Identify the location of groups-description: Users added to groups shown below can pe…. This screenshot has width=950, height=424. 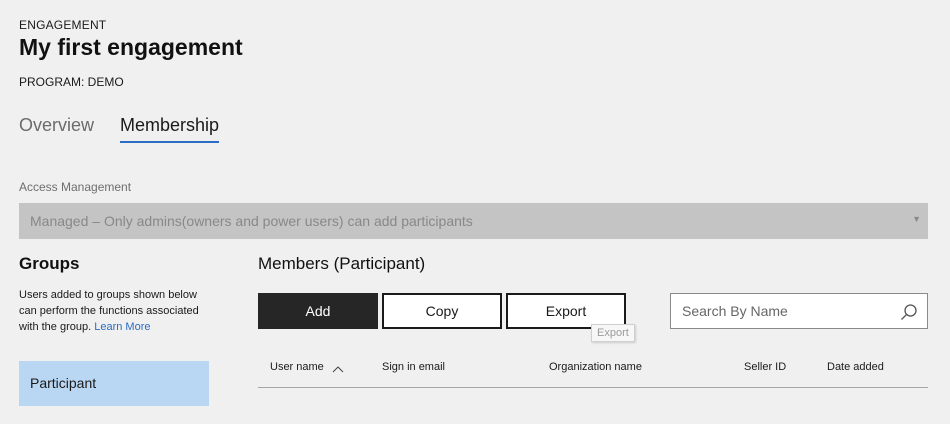
(109, 311).